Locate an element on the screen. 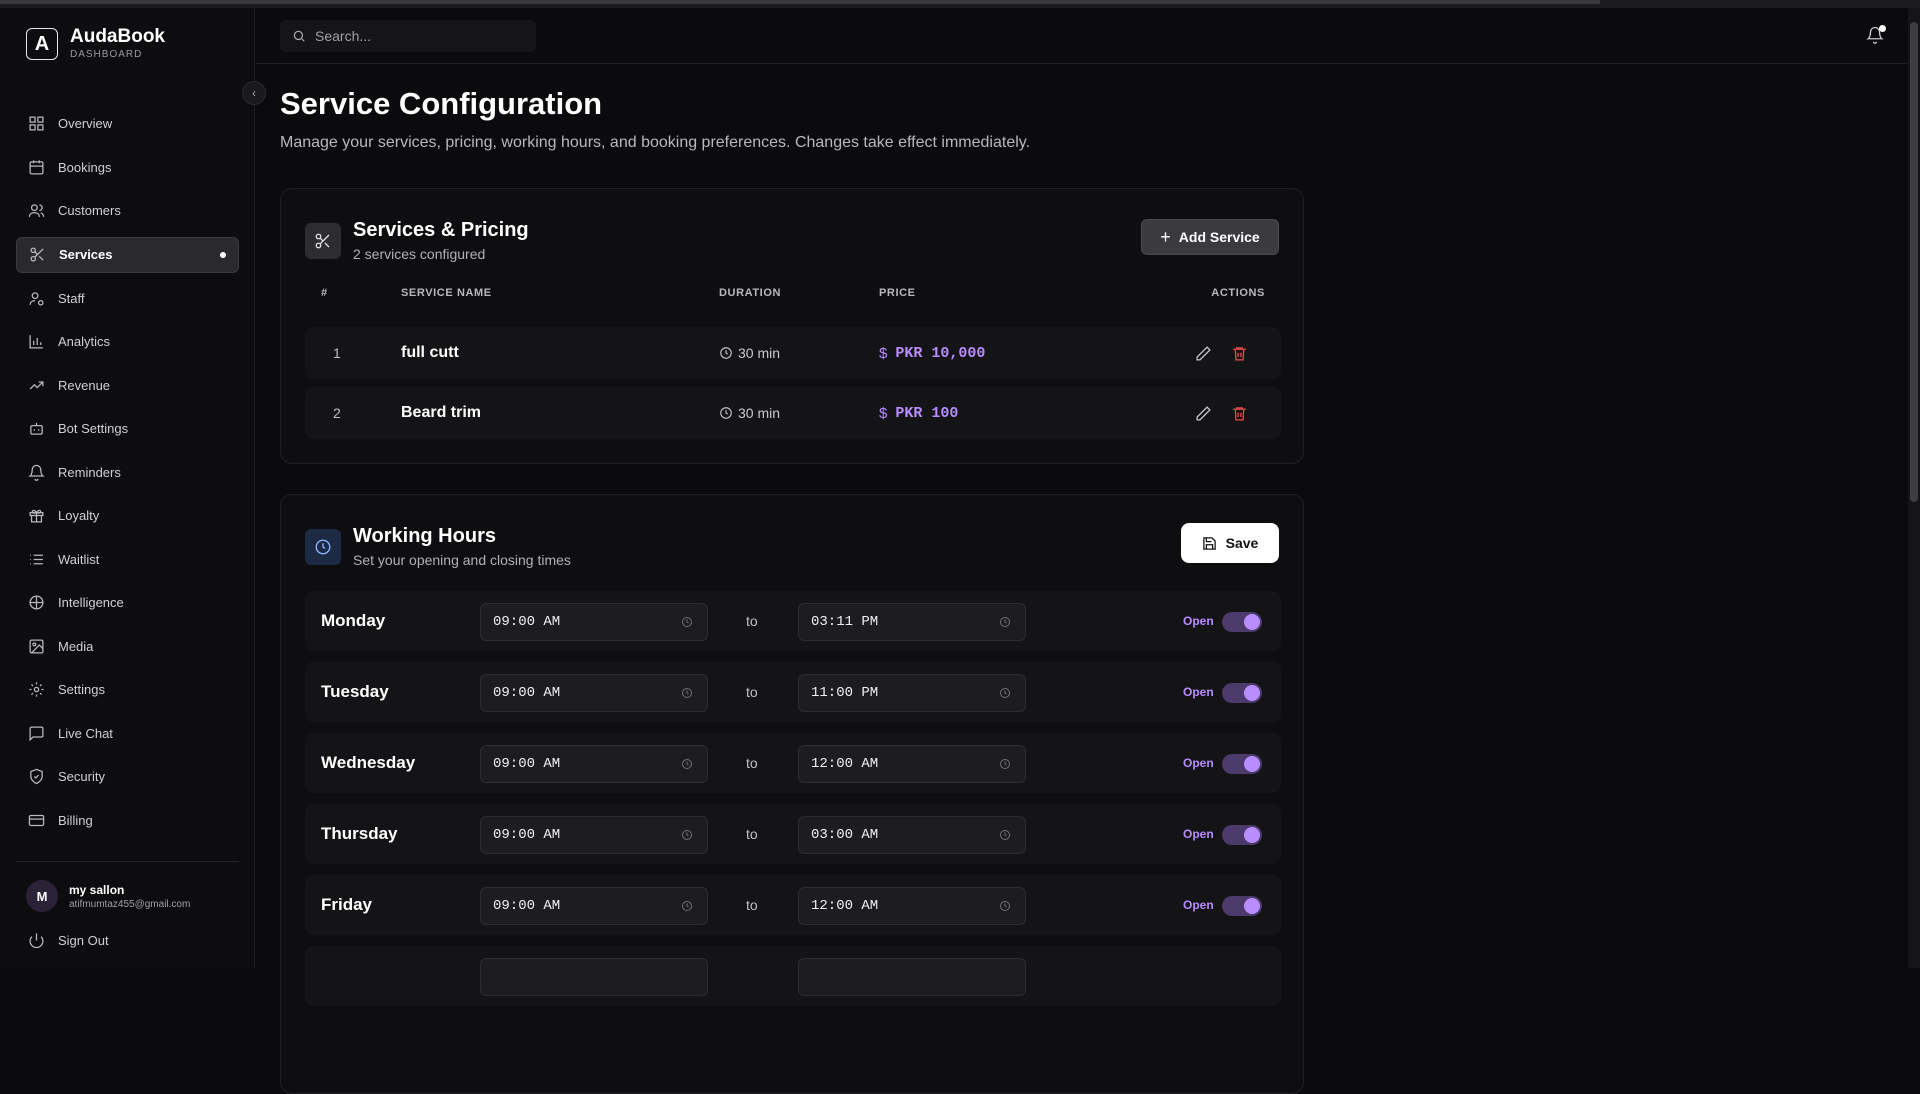  sidebar-item-customers: Customers is located at coordinates (127, 211).